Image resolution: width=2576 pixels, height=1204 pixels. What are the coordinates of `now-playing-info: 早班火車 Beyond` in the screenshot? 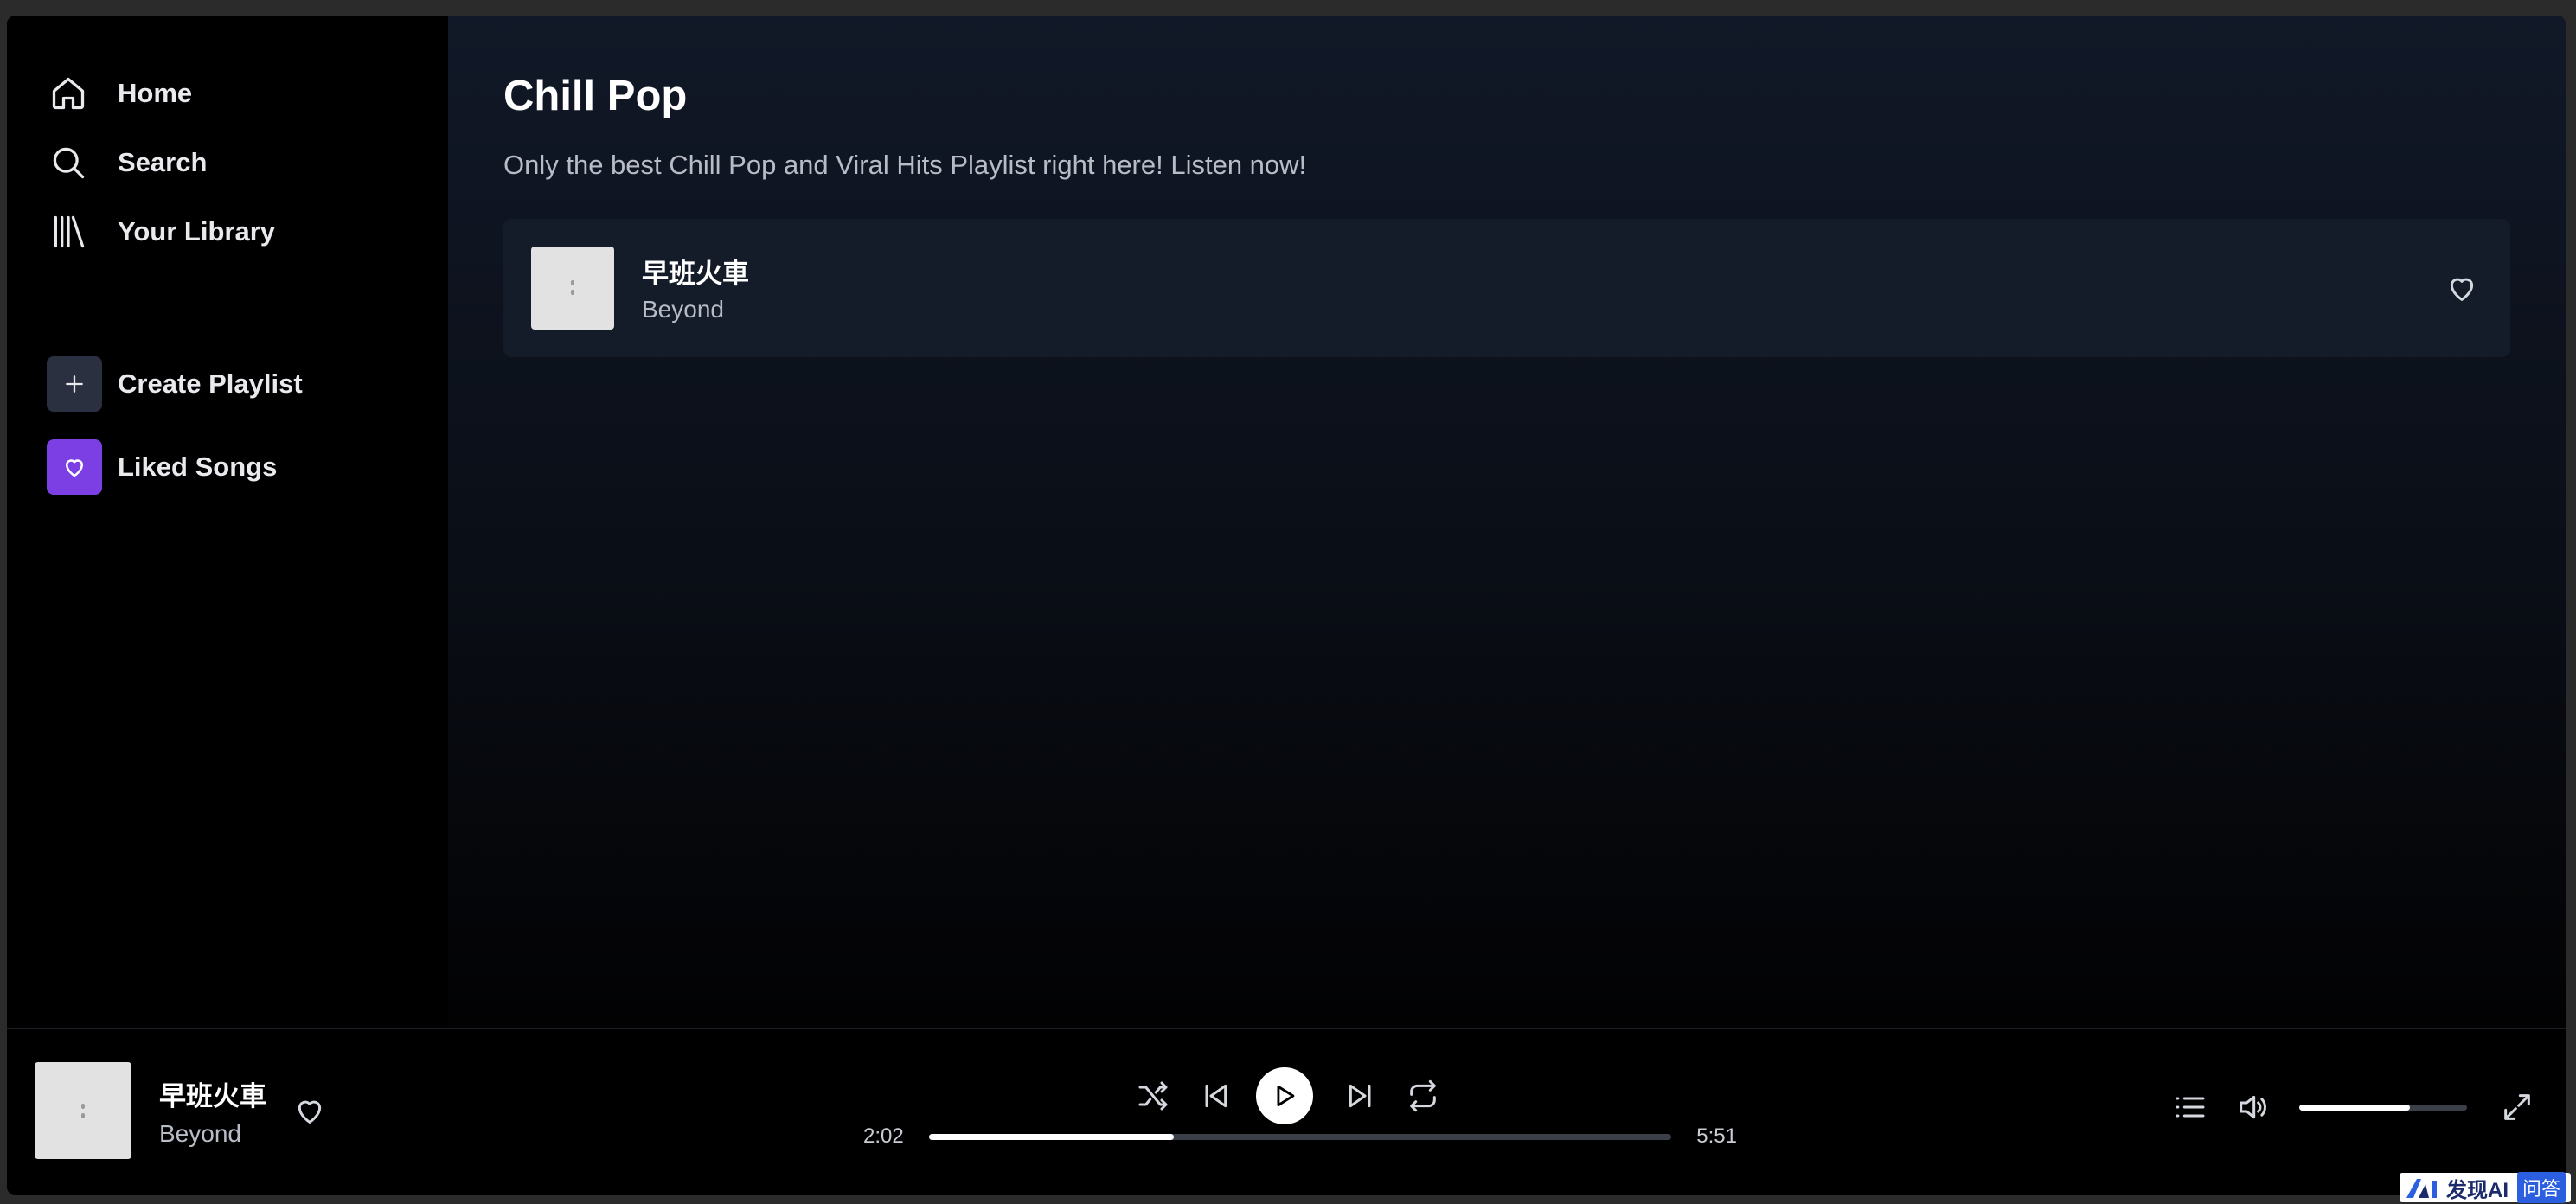 It's located at (212, 1111).